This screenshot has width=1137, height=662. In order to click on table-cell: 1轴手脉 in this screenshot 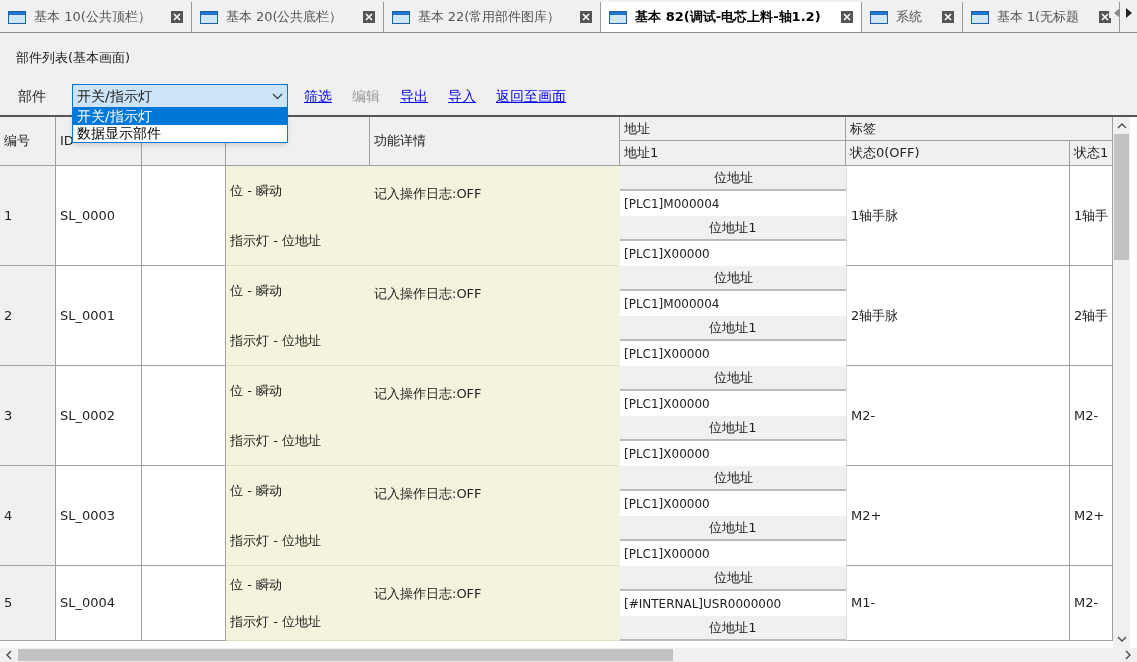, I will do `click(958, 216)`.